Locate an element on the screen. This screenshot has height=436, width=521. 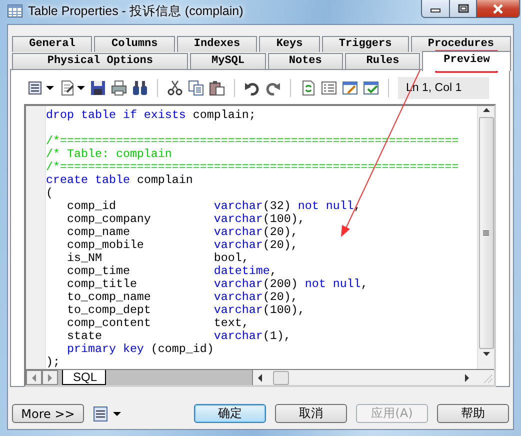
grip-icon is located at coordinates (486, 233).